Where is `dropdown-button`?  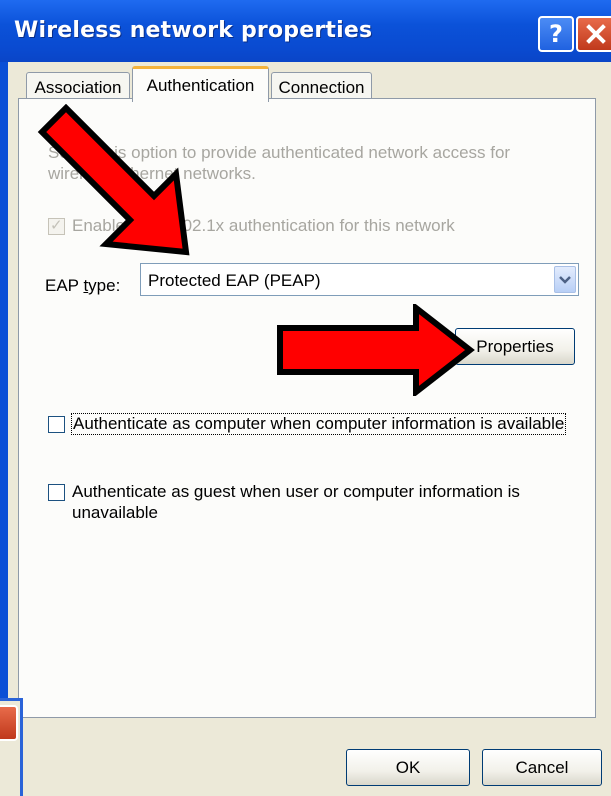
dropdown-button is located at coordinates (565, 279).